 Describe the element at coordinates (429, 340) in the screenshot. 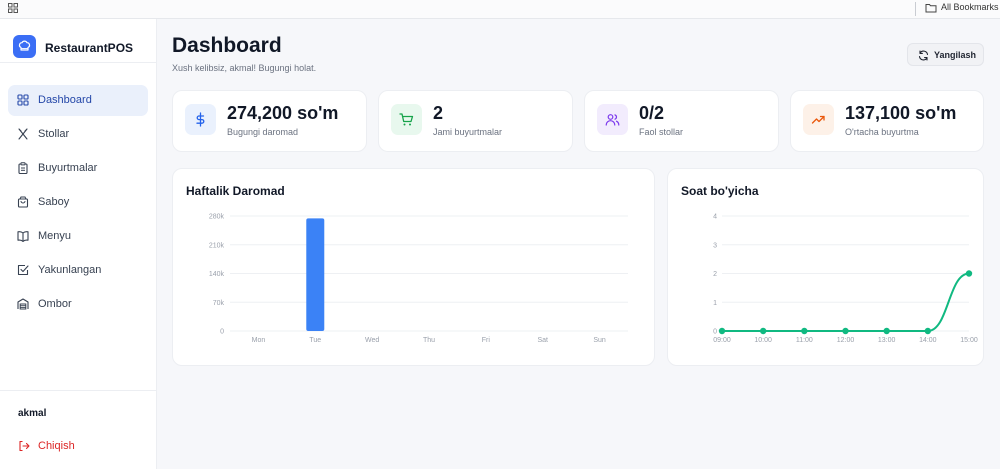

I see `x-tick-label: Thu` at that location.